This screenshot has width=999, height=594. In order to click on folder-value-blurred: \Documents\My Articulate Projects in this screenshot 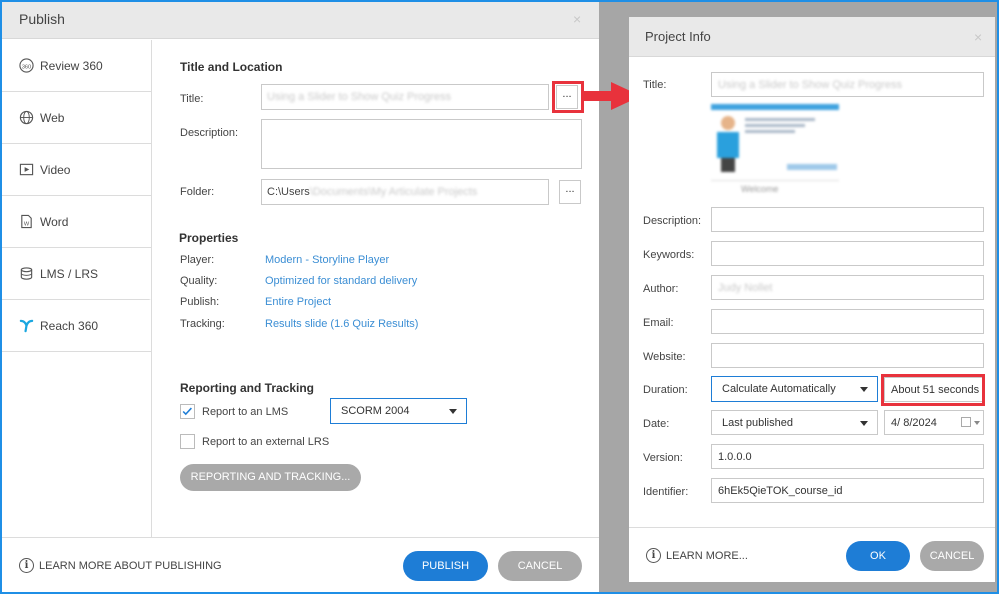, I will do `click(393, 192)`.